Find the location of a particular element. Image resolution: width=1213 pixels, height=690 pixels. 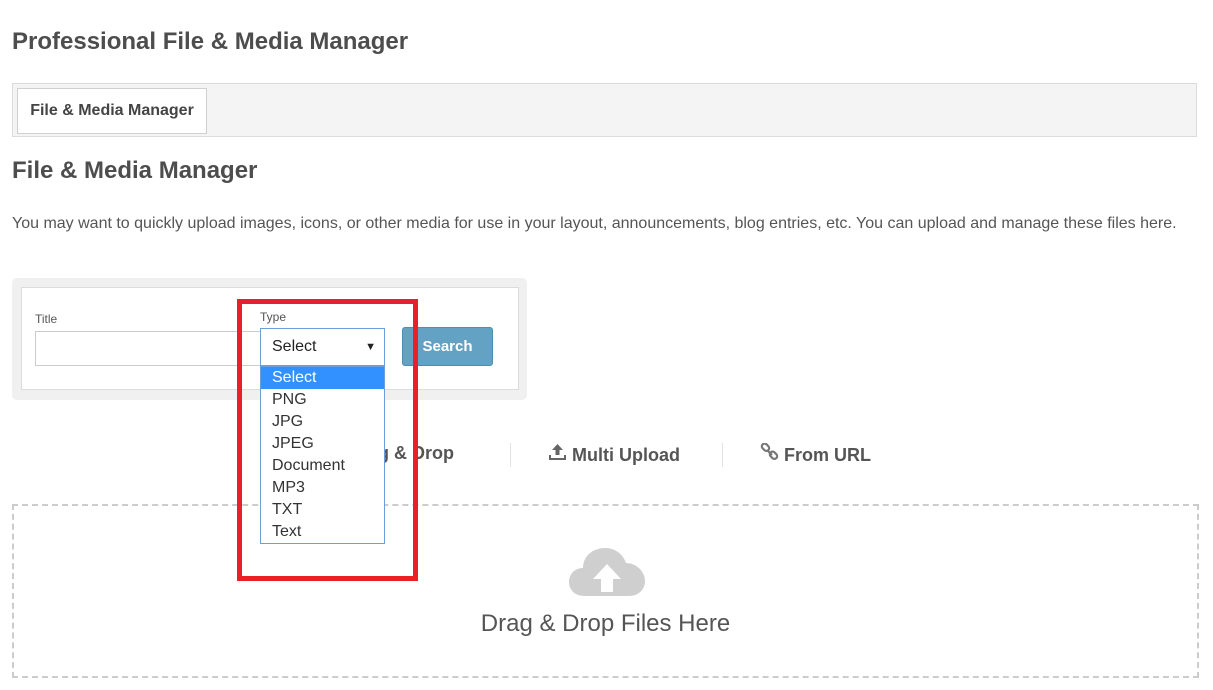

type-option-text: Text is located at coordinates (322, 532).